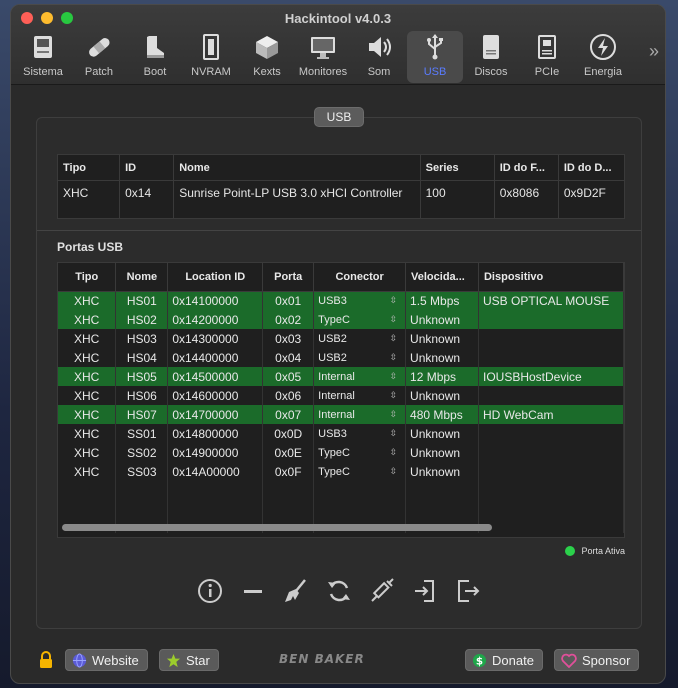 This screenshot has width=678, height=688. I want to click on remove-button, so click(253, 591).